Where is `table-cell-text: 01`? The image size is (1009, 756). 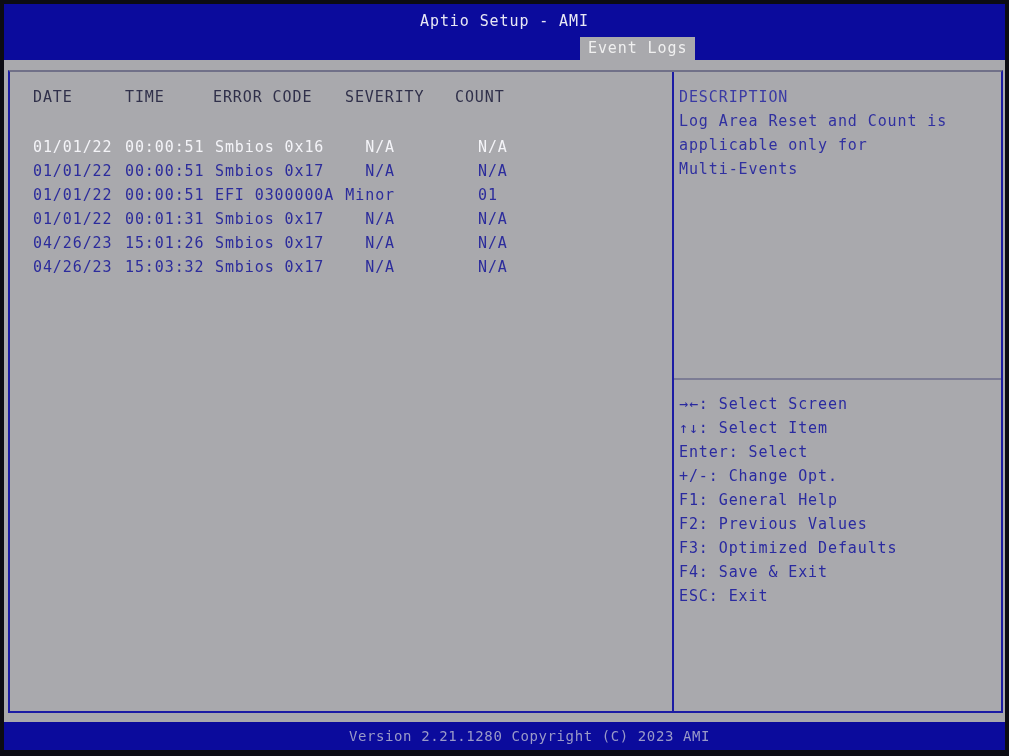
table-cell-text: 01 is located at coordinates (488, 195).